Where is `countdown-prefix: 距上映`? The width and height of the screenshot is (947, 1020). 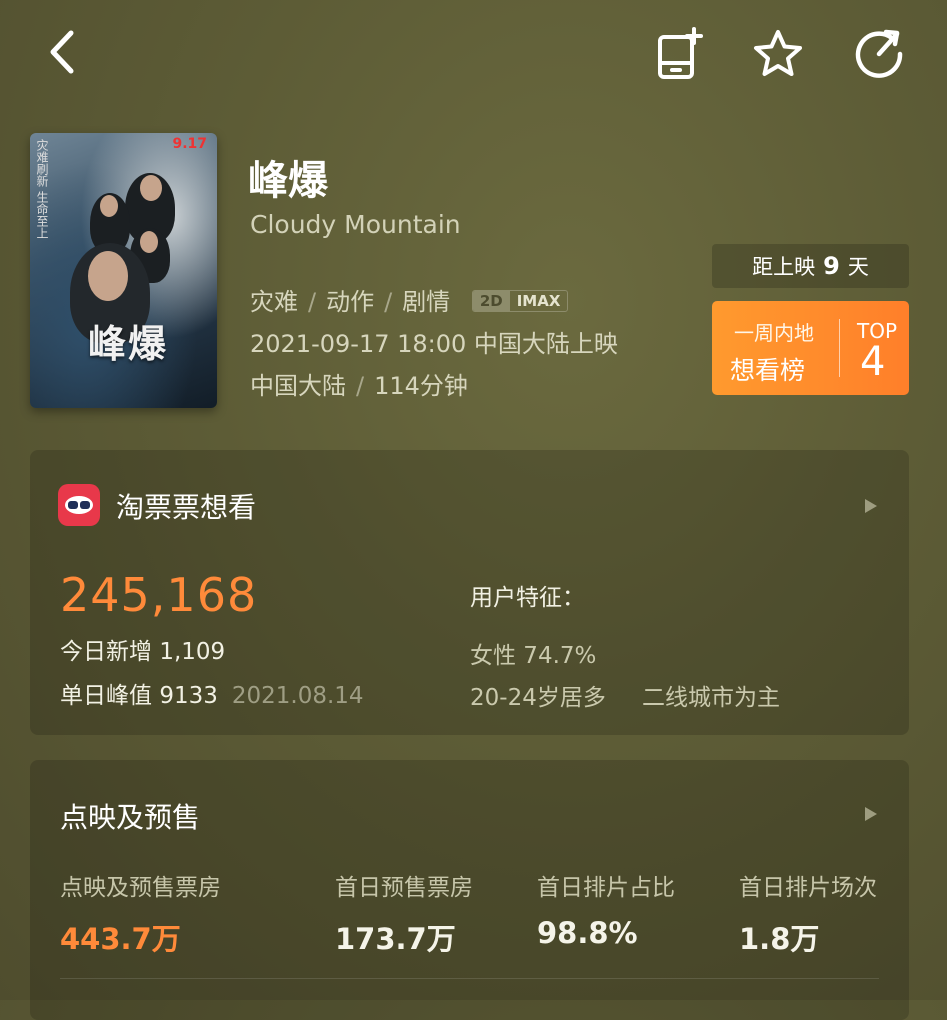
countdown-prefix: 距上映 is located at coordinates (784, 267).